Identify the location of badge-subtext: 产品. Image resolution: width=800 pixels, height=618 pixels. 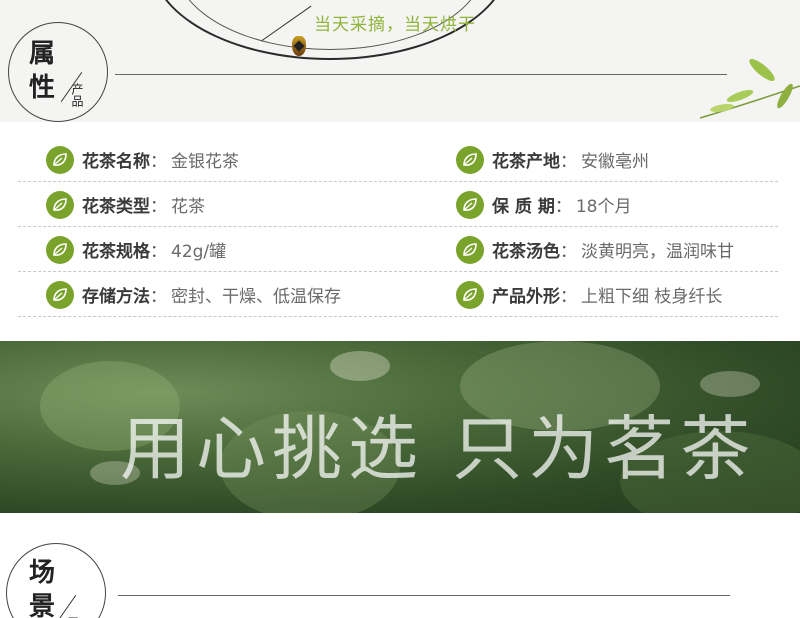
(77, 95).